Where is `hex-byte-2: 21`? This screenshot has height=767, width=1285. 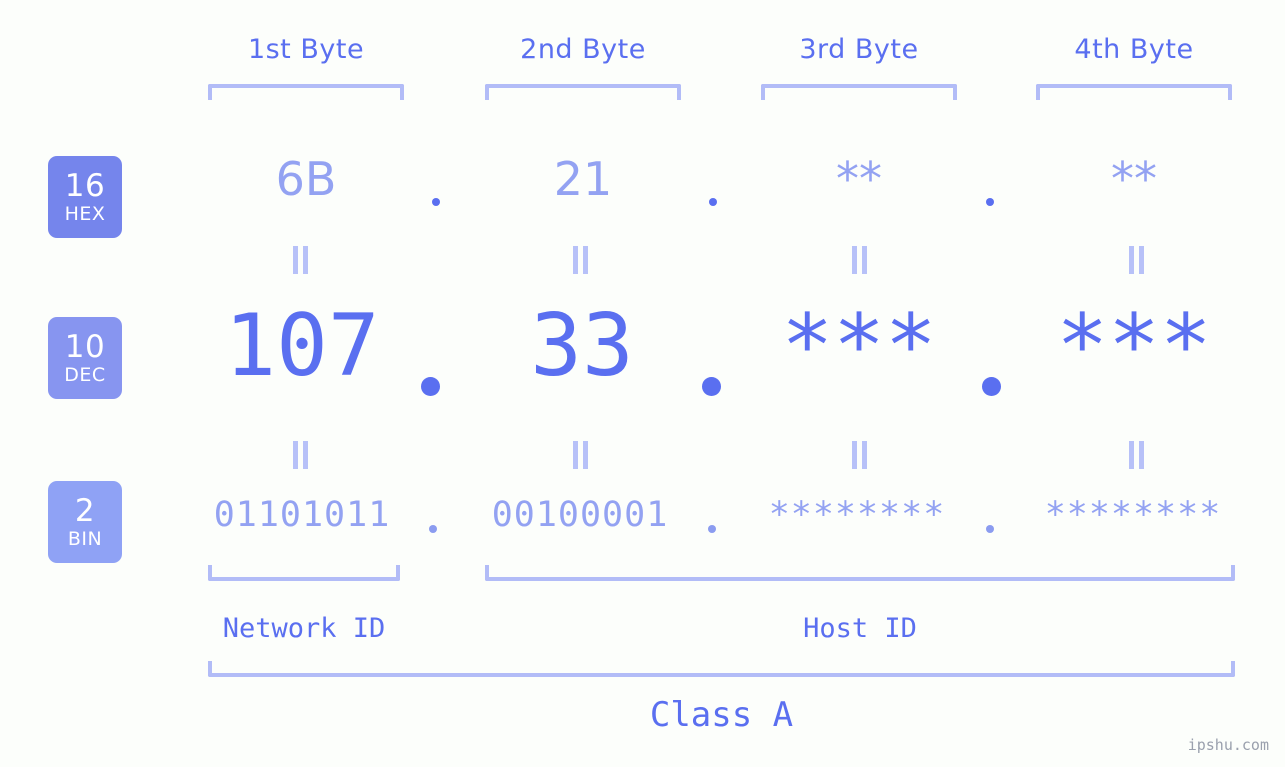
hex-byte-2: 21 is located at coordinates (583, 179).